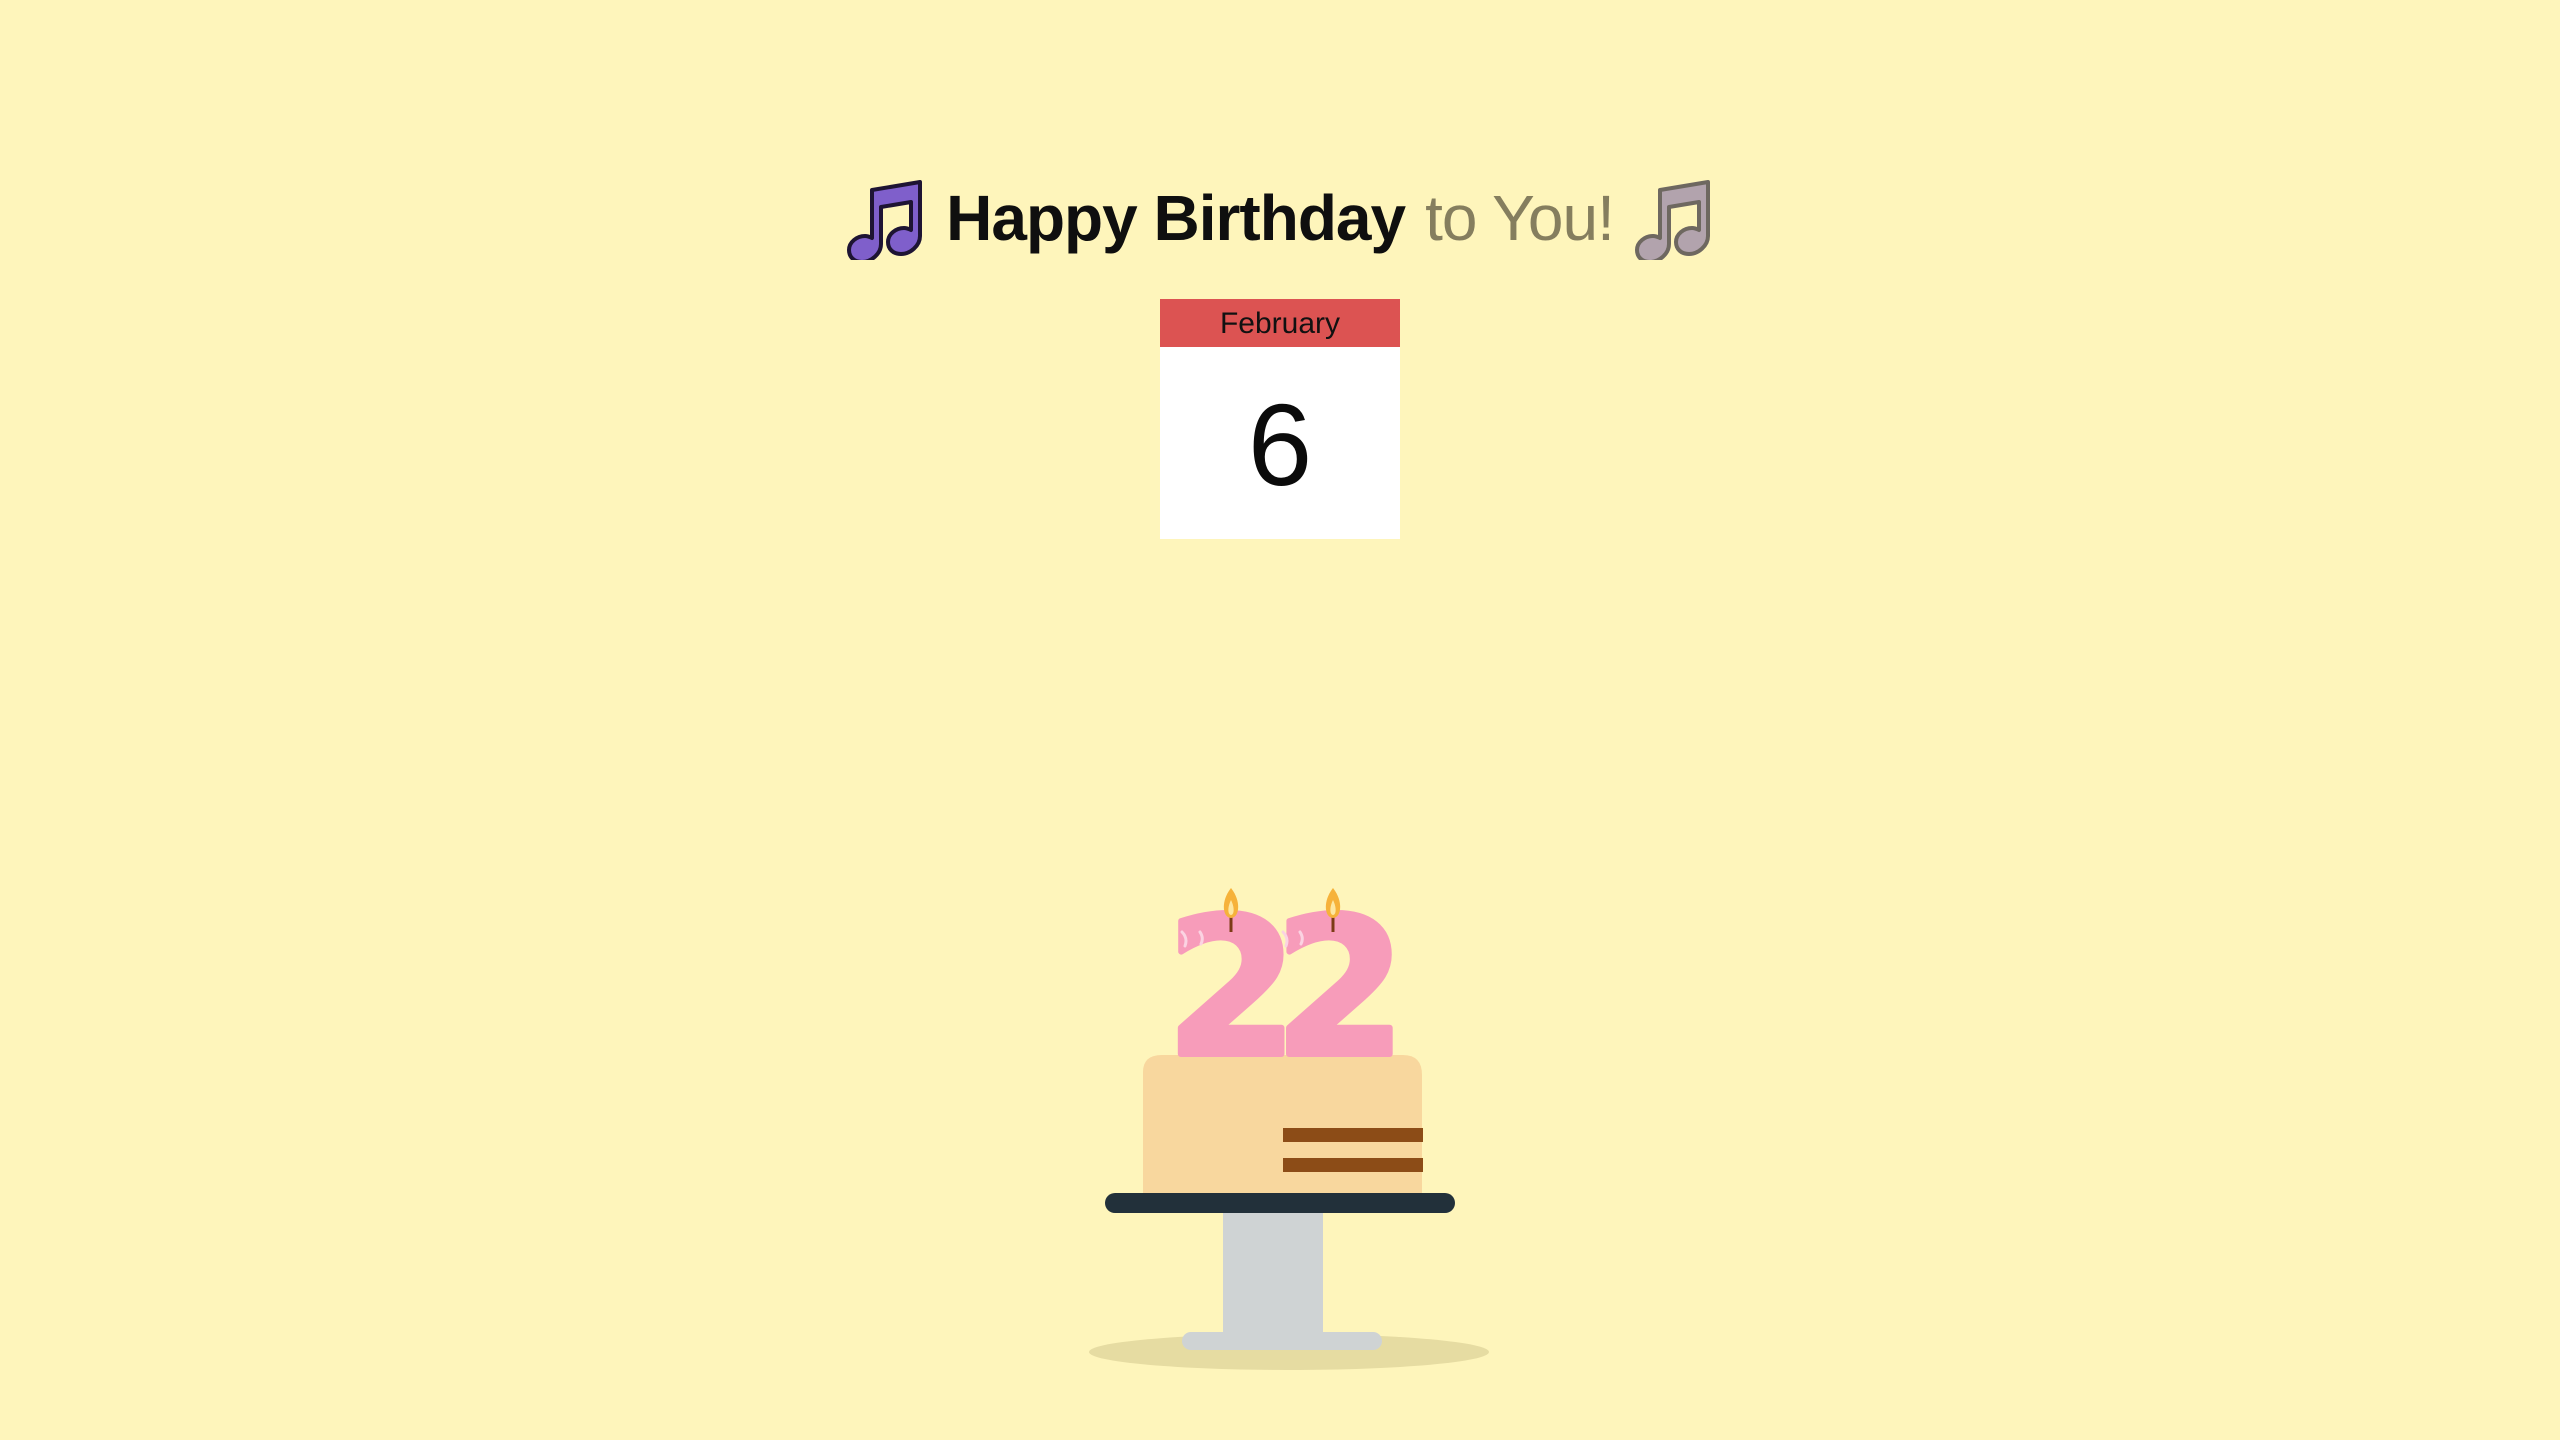 Image resolution: width=2560 pixels, height=1440 pixels. I want to click on cake-stripe-bottom, so click(1353, 1165).